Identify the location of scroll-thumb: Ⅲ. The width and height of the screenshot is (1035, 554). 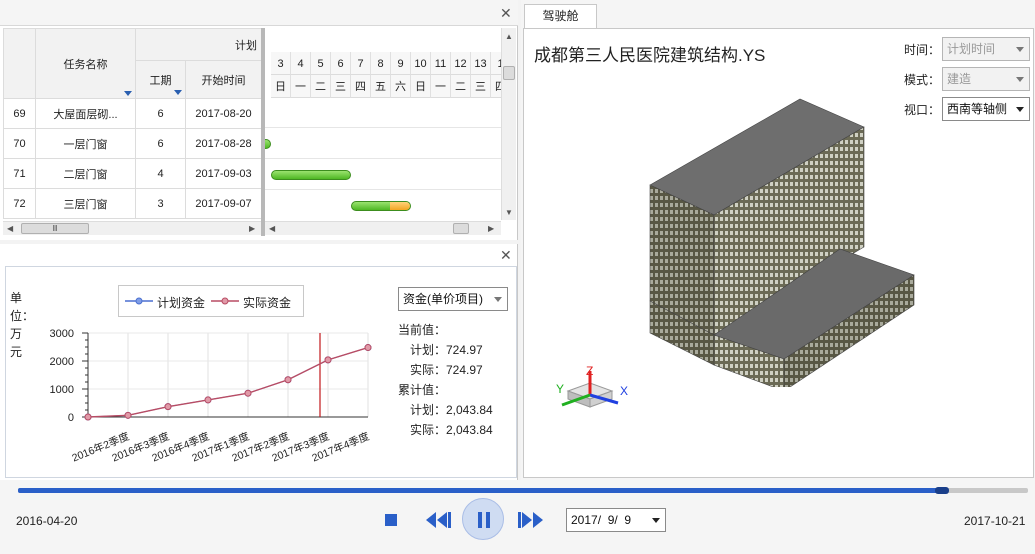
(55, 228).